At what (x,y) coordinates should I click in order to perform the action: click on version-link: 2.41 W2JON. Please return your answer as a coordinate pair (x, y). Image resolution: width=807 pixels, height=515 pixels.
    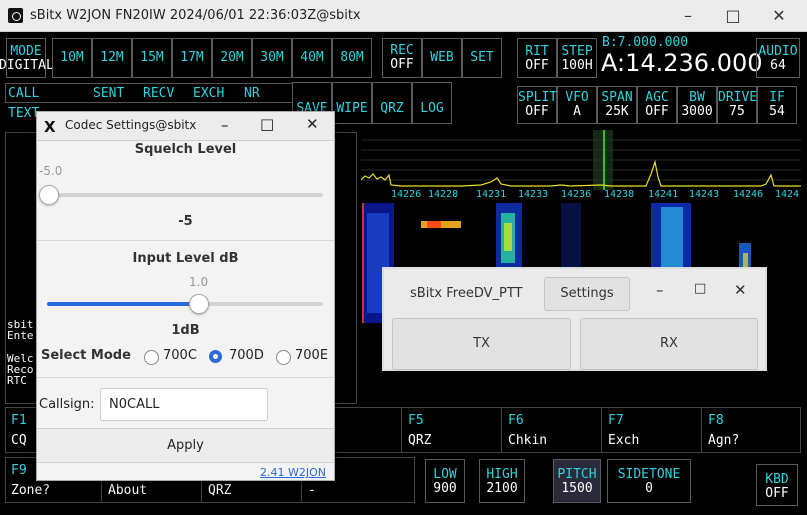
    Looking at the image, I should click on (293, 472).